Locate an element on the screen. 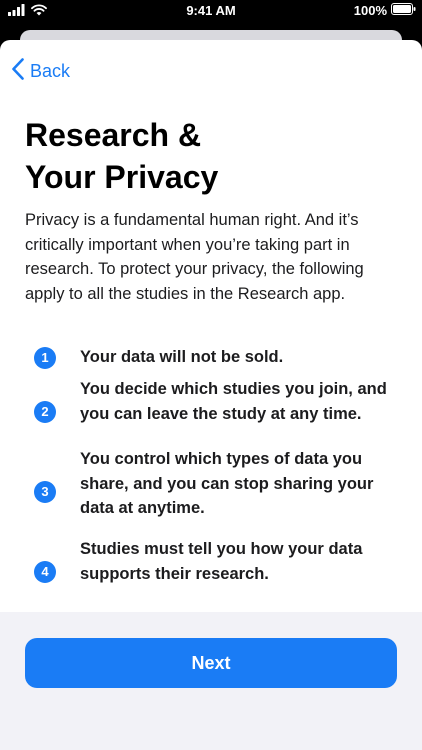  next-button: Next is located at coordinates (211, 663).